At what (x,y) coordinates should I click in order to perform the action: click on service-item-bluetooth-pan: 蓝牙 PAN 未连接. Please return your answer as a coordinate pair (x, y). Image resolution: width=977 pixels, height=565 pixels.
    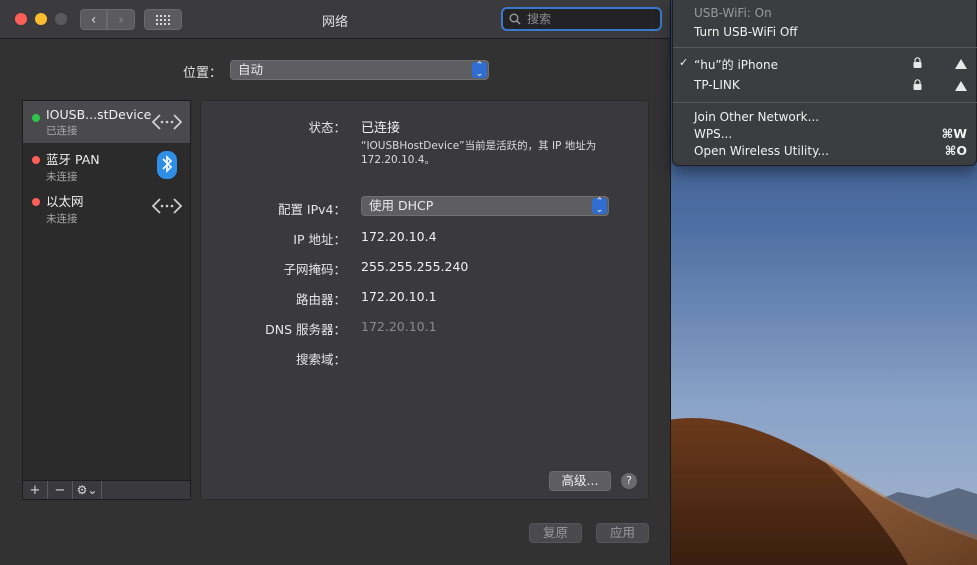
    Looking at the image, I should click on (106, 164).